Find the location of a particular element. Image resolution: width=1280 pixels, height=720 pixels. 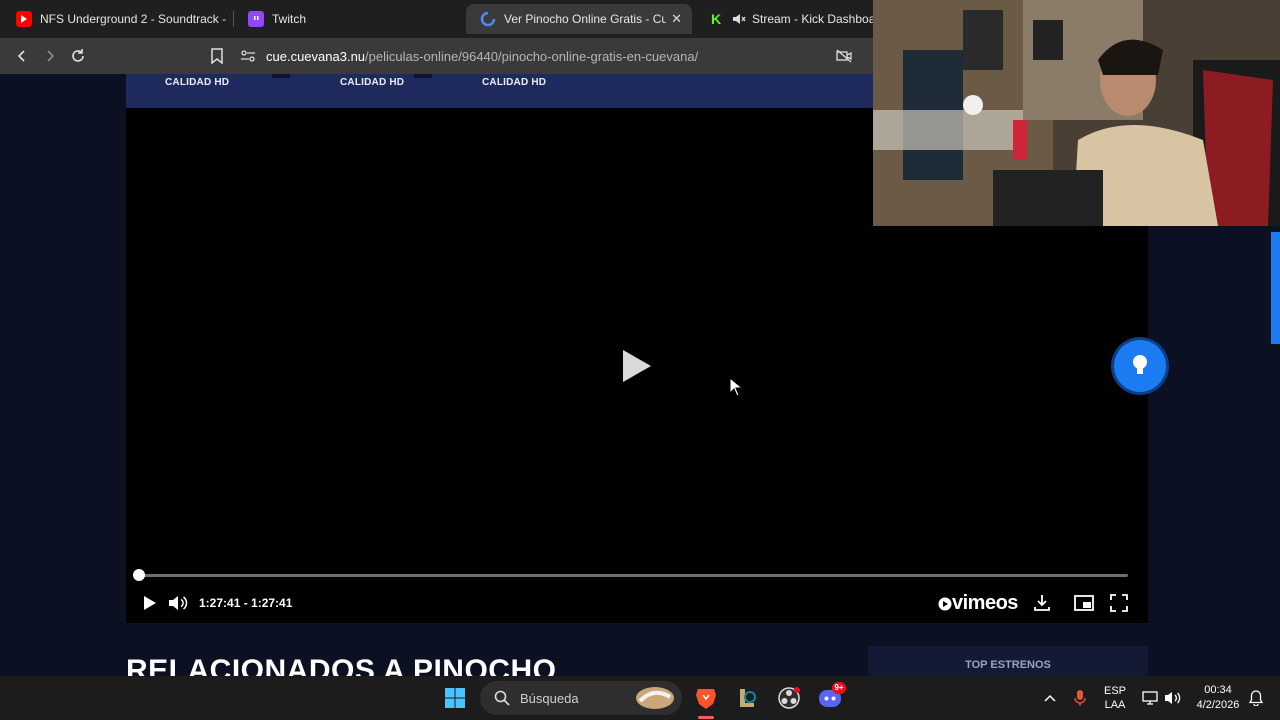

search-placeholder: Búsqueda is located at coordinates (549, 698).